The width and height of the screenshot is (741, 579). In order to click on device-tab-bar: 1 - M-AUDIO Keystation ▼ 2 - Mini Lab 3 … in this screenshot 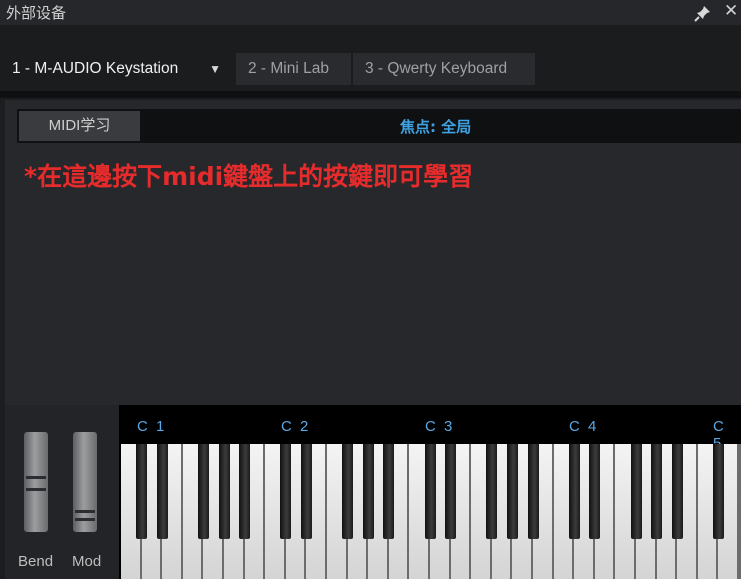, I will do `click(370, 58)`.